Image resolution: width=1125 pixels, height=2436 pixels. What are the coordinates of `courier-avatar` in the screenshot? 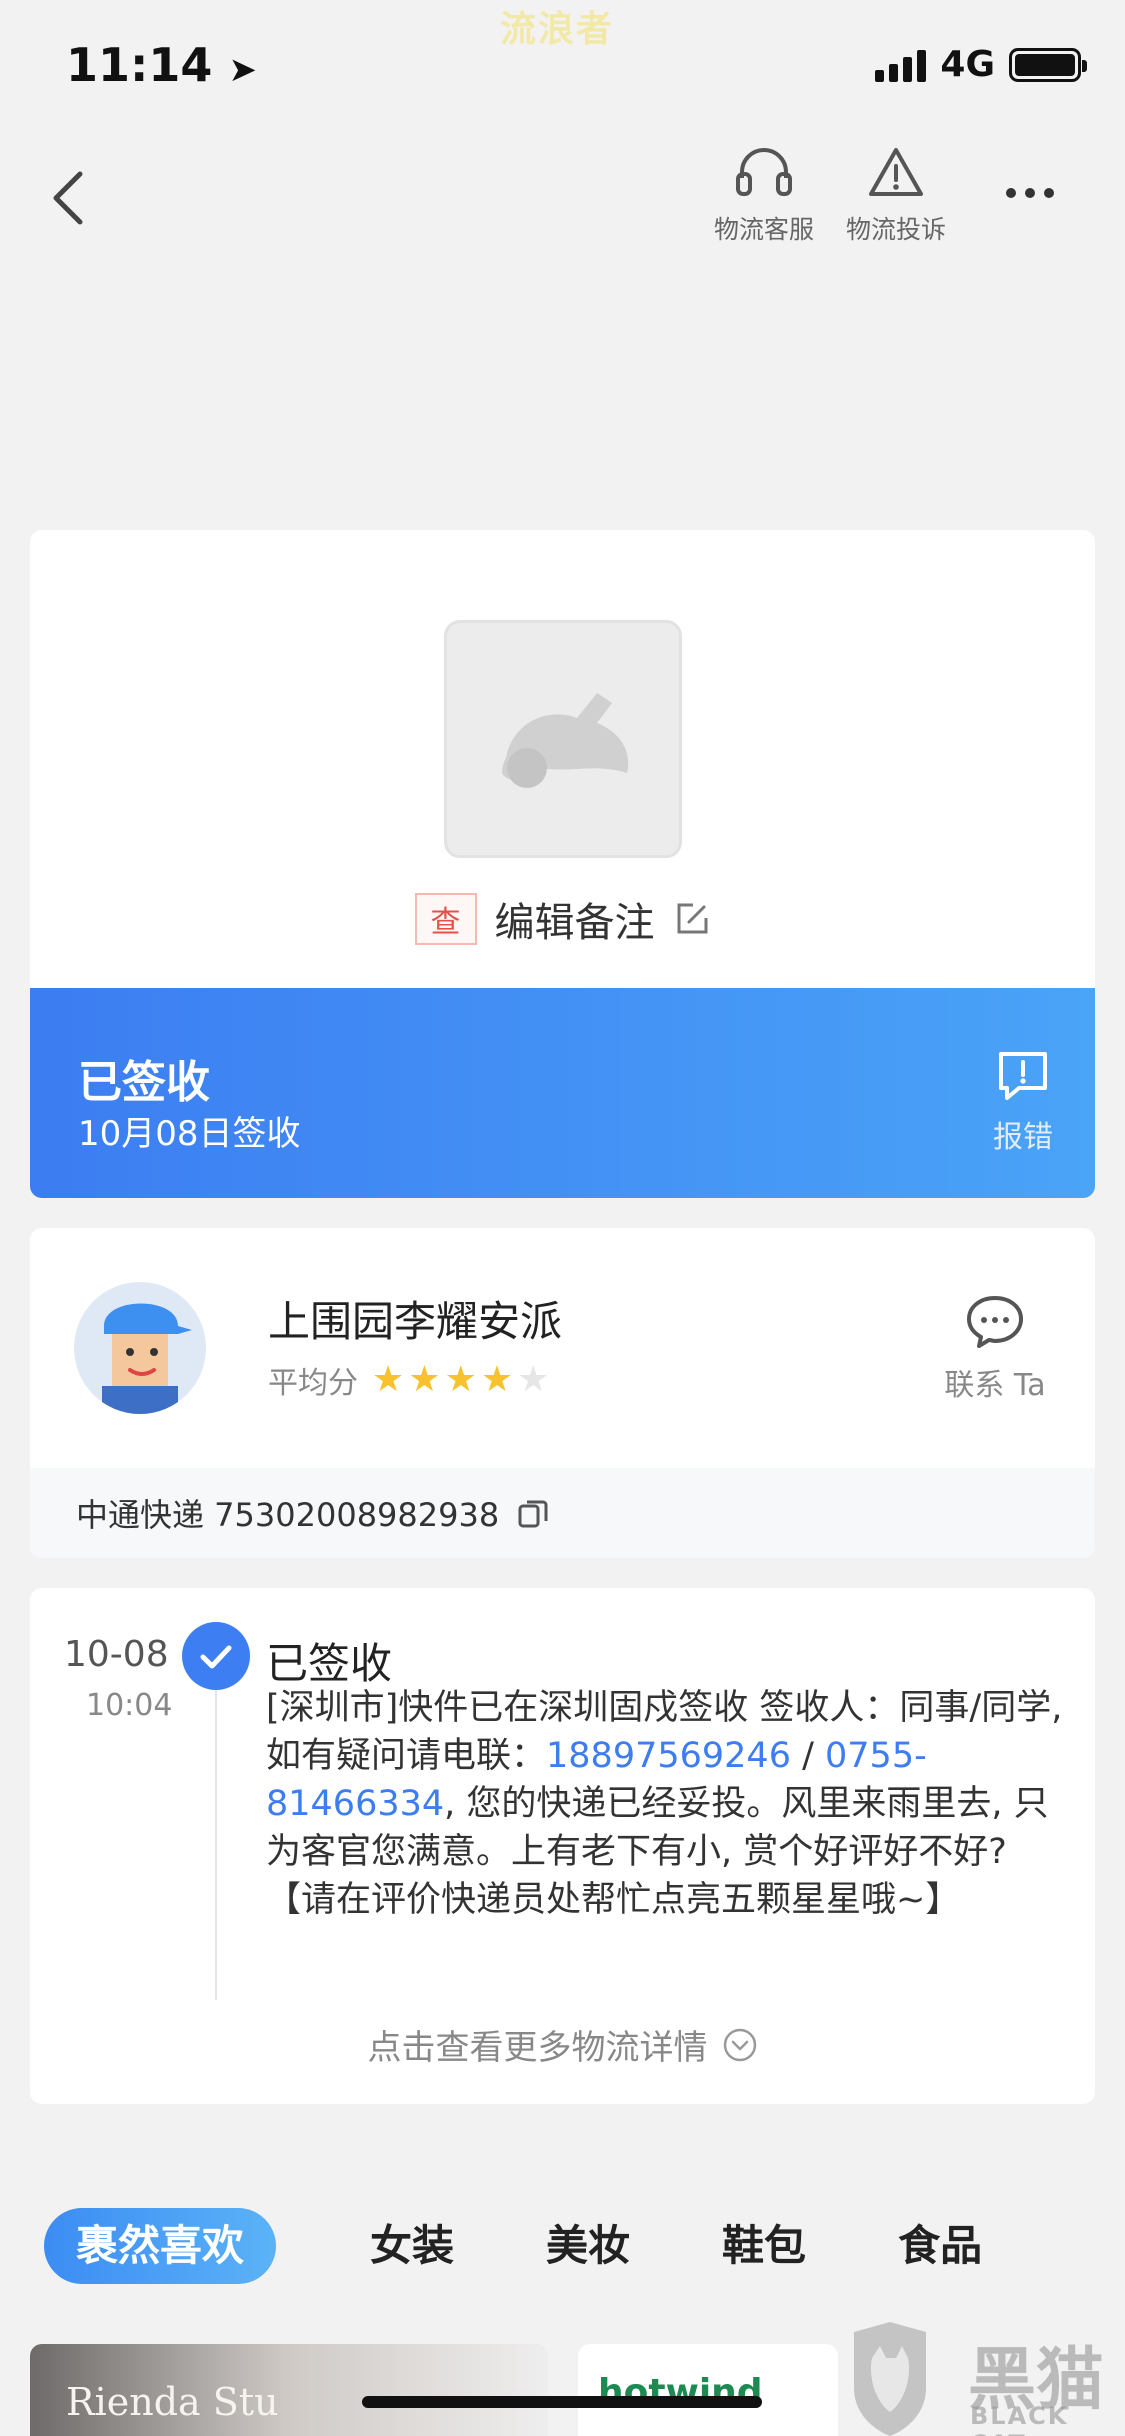 It's located at (140, 1348).